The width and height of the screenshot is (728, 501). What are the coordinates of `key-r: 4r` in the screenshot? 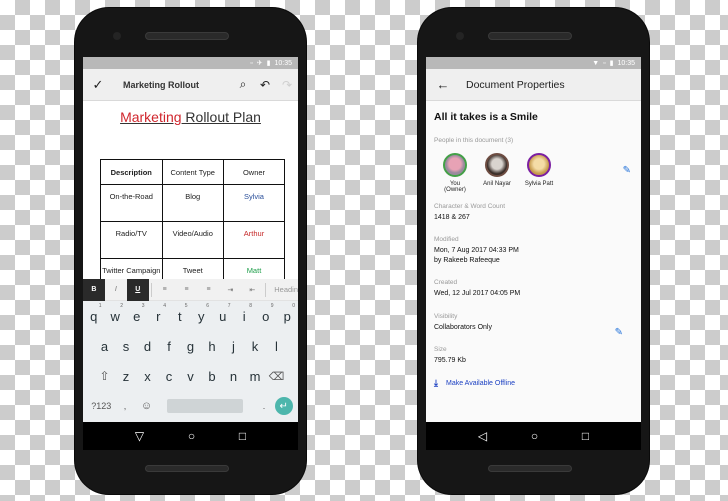 It's located at (159, 313).